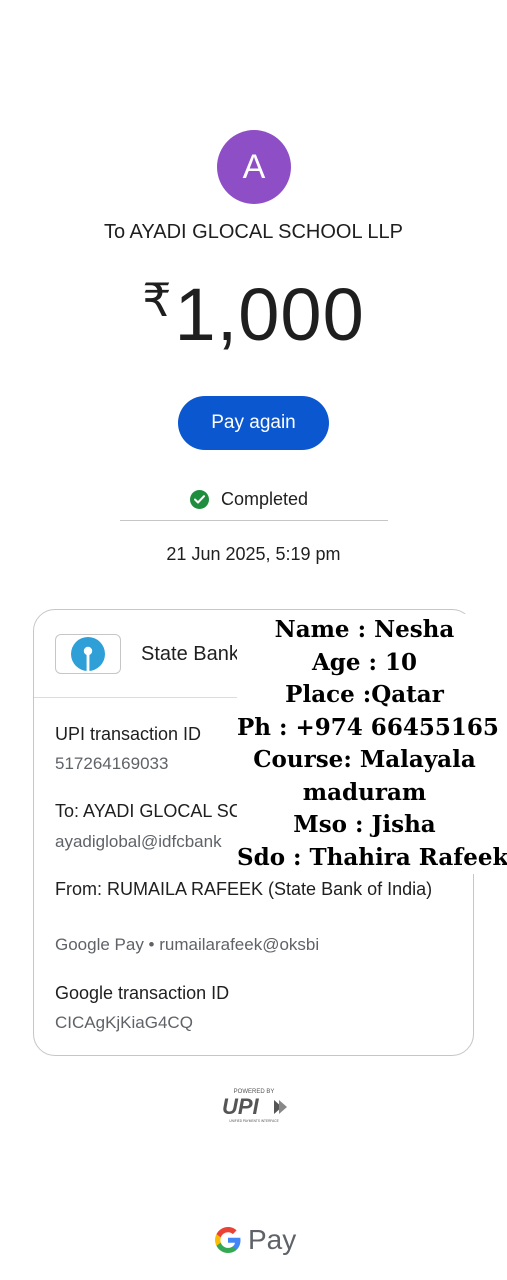  I want to click on upi-tagline: UNIFIED PAYMENTS INTERFACE, so click(253, 1121).